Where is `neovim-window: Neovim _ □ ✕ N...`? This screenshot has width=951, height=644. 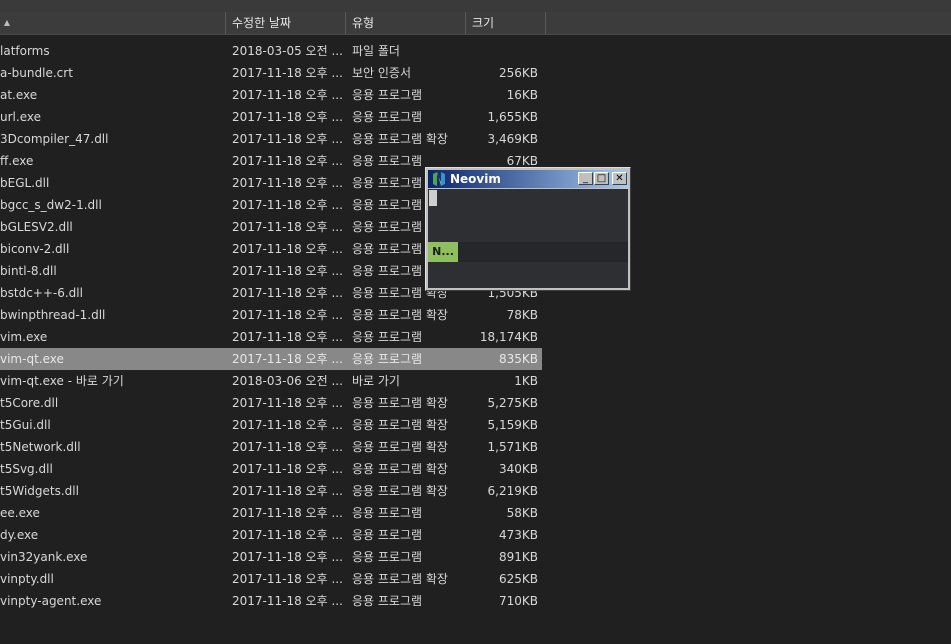
neovim-window: Neovim _ □ ✕ N... is located at coordinates (528, 229).